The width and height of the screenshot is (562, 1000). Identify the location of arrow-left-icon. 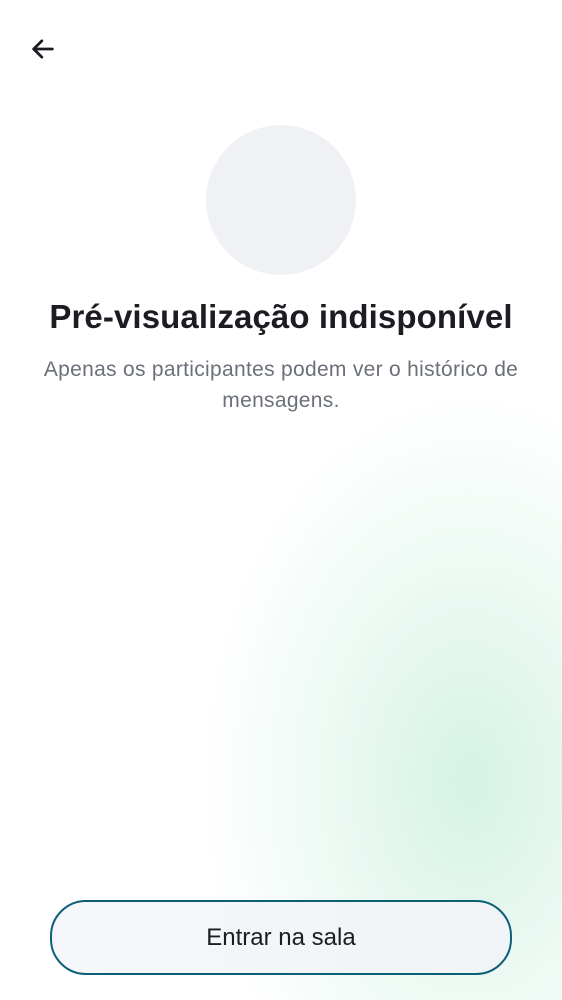
(43, 51).